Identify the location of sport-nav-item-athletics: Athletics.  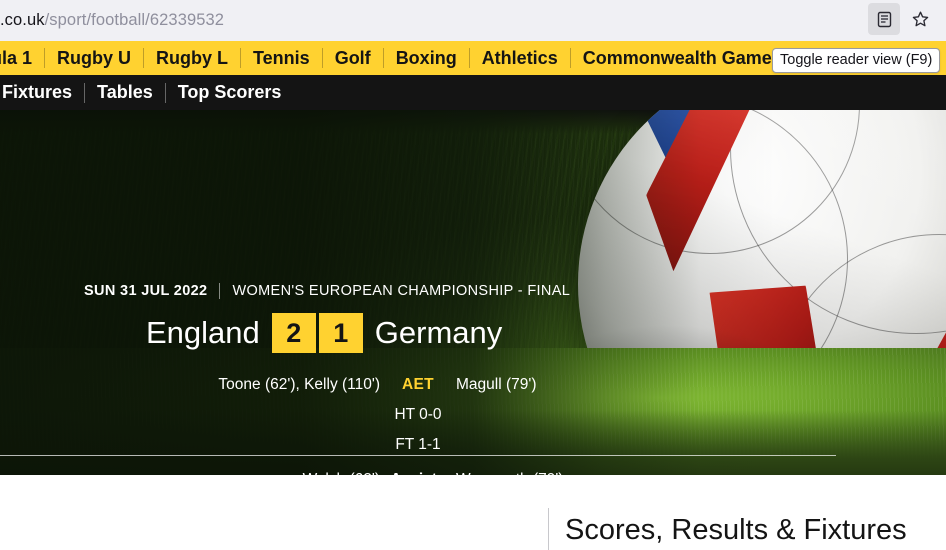
(520, 58).